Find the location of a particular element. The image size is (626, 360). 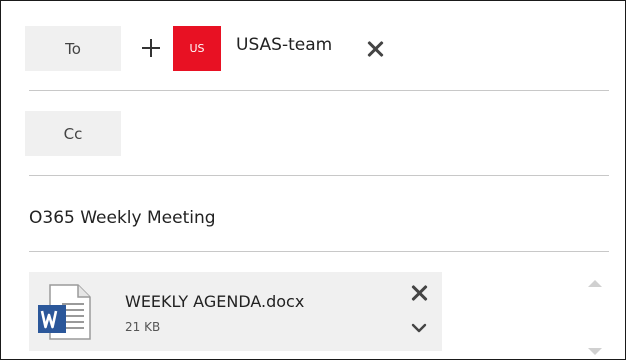

remove-recipient-close-icon is located at coordinates (376, 49).